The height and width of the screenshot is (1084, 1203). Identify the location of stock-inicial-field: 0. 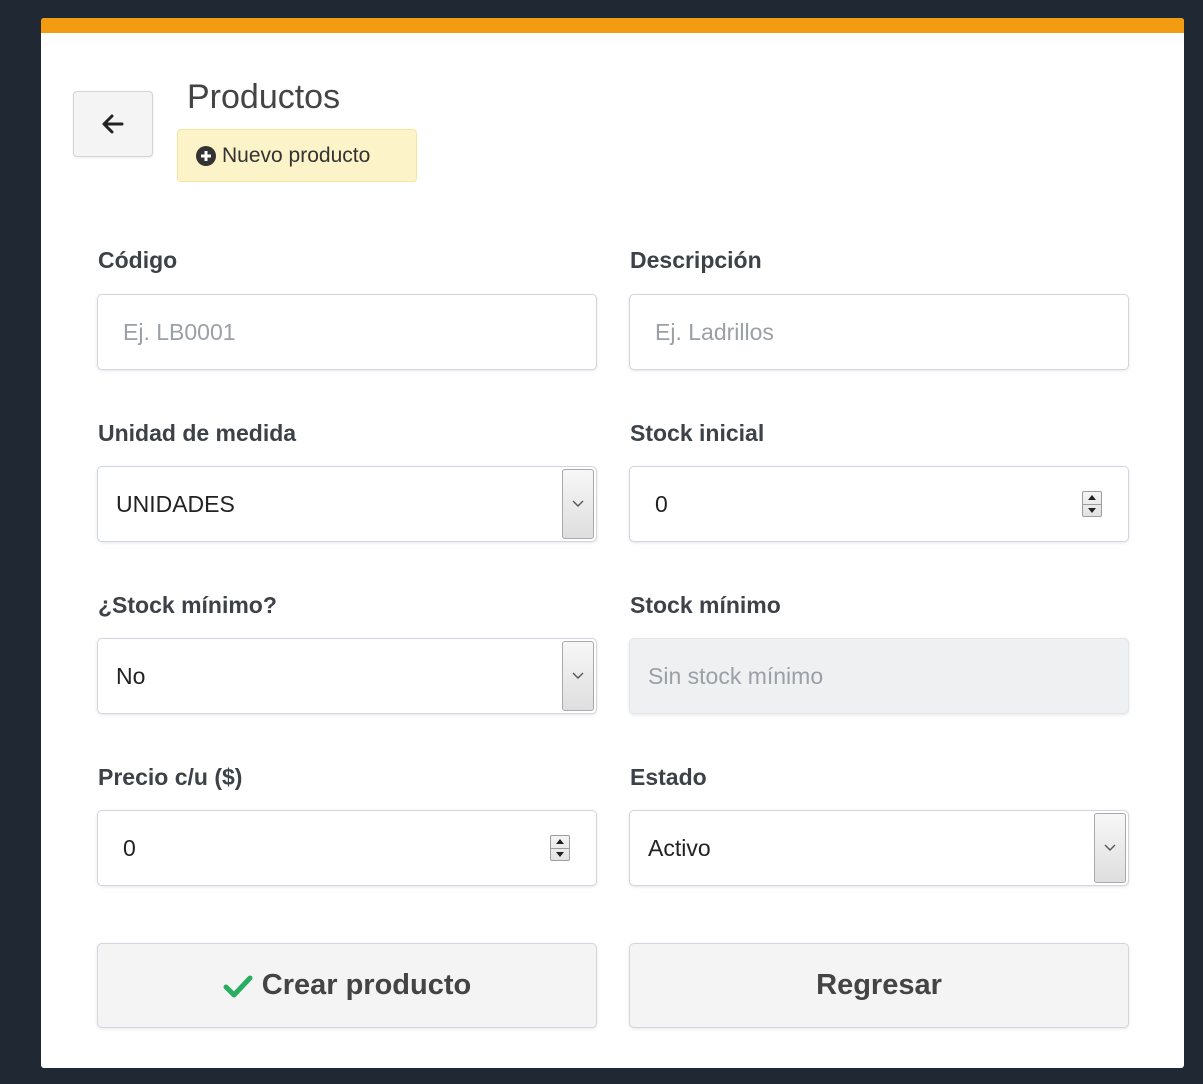
(879, 504).